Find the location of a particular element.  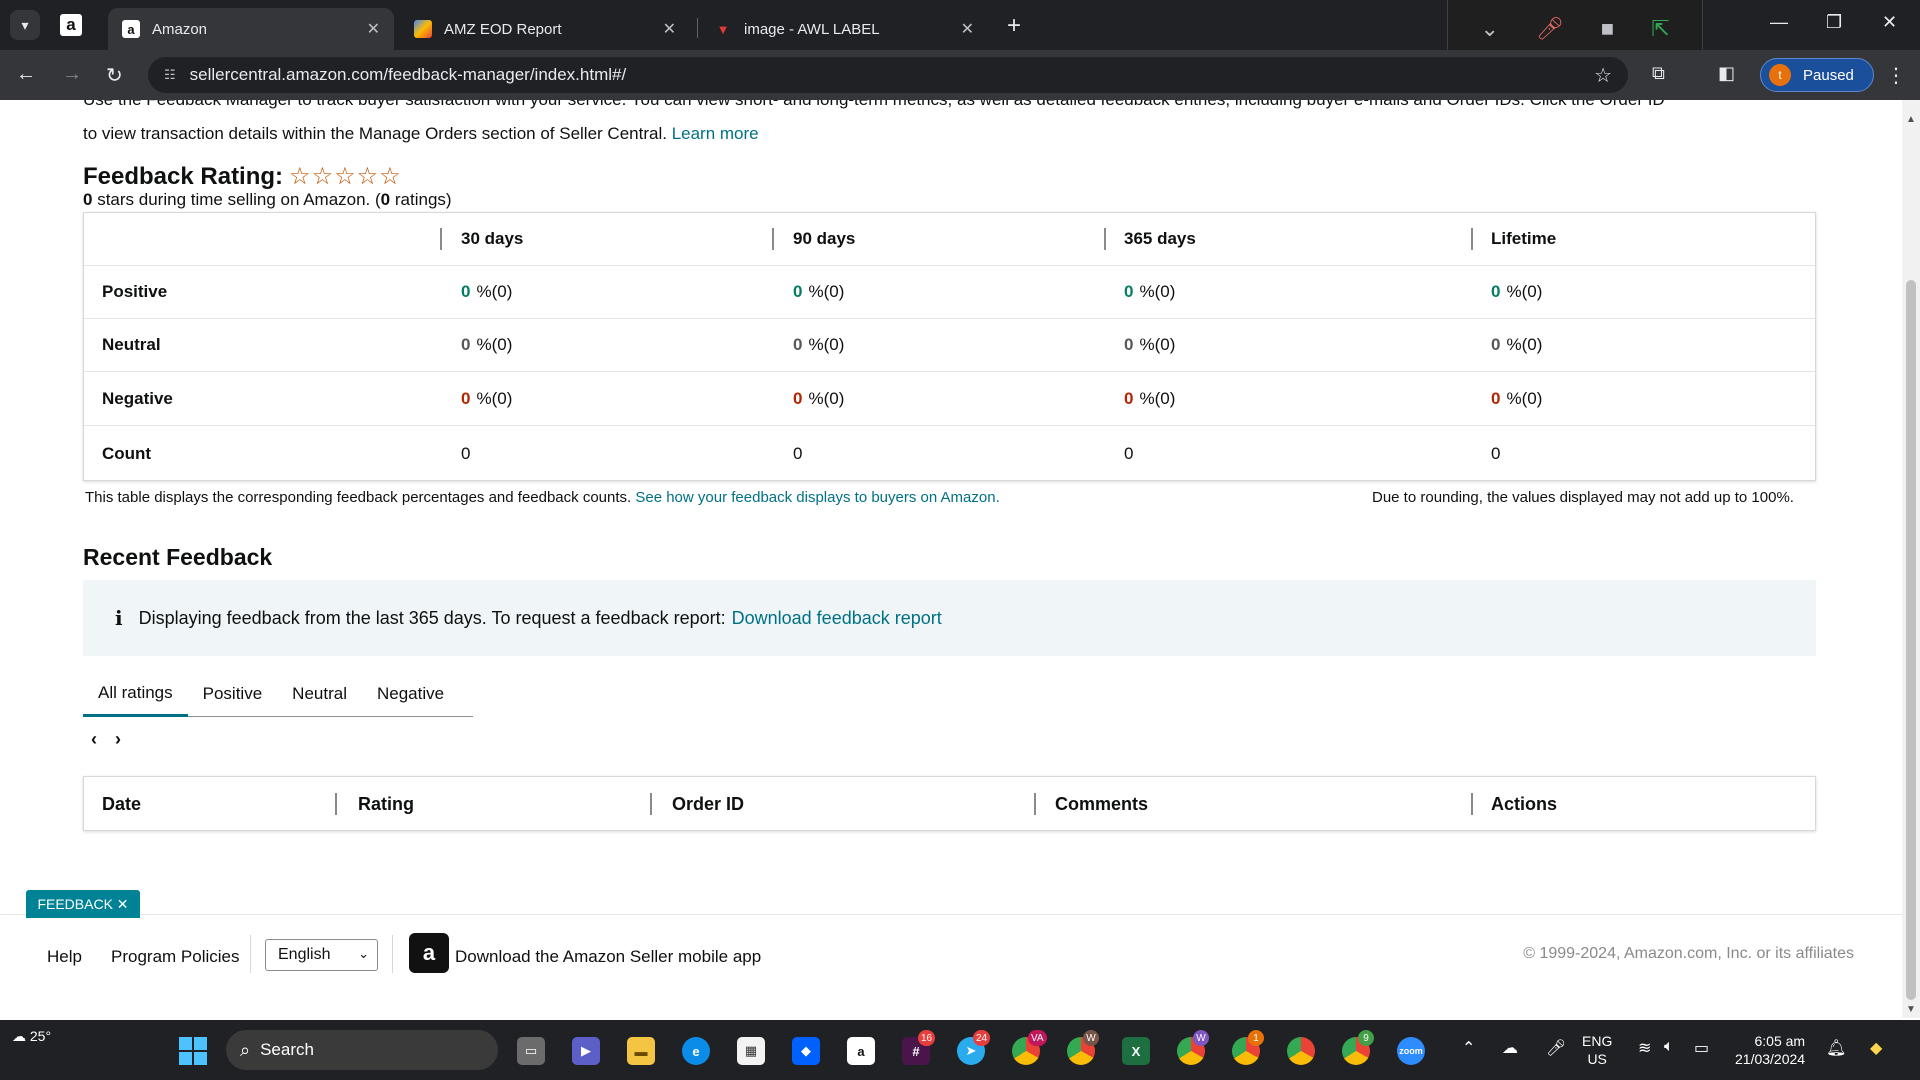

amazon-app-icon: a is located at coordinates (861, 1051).